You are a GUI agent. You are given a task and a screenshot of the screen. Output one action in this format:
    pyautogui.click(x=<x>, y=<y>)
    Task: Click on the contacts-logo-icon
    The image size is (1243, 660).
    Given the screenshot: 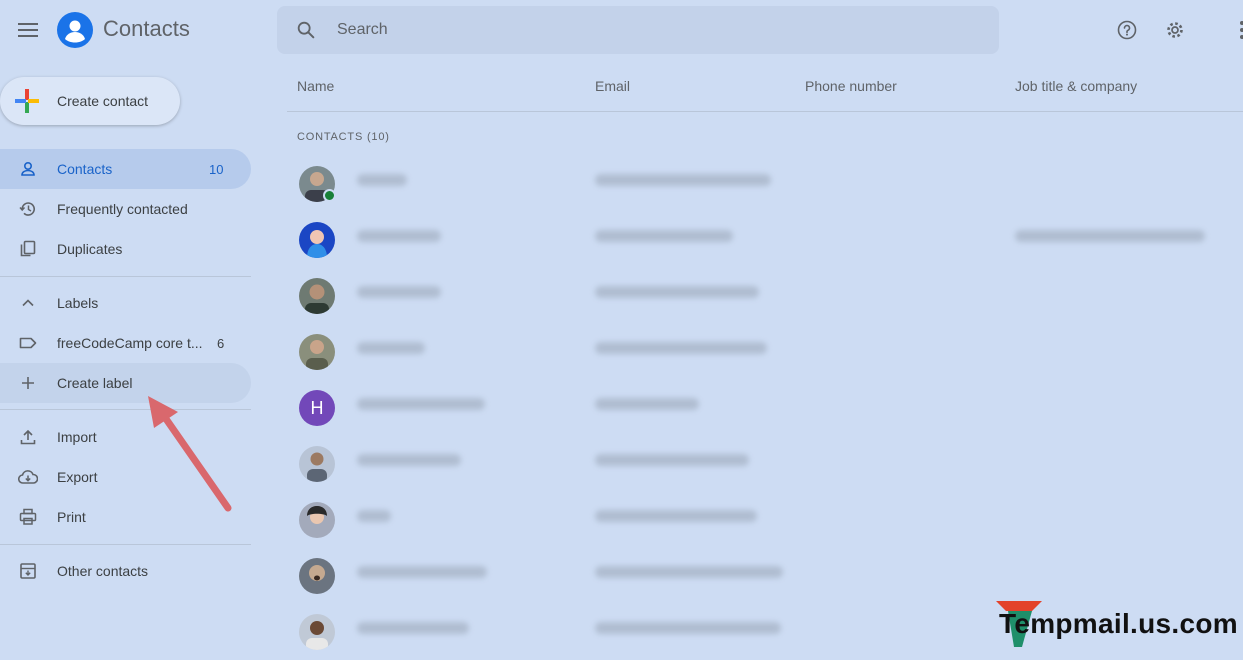 What is the action you would take?
    pyautogui.click(x=75, y=31)
    